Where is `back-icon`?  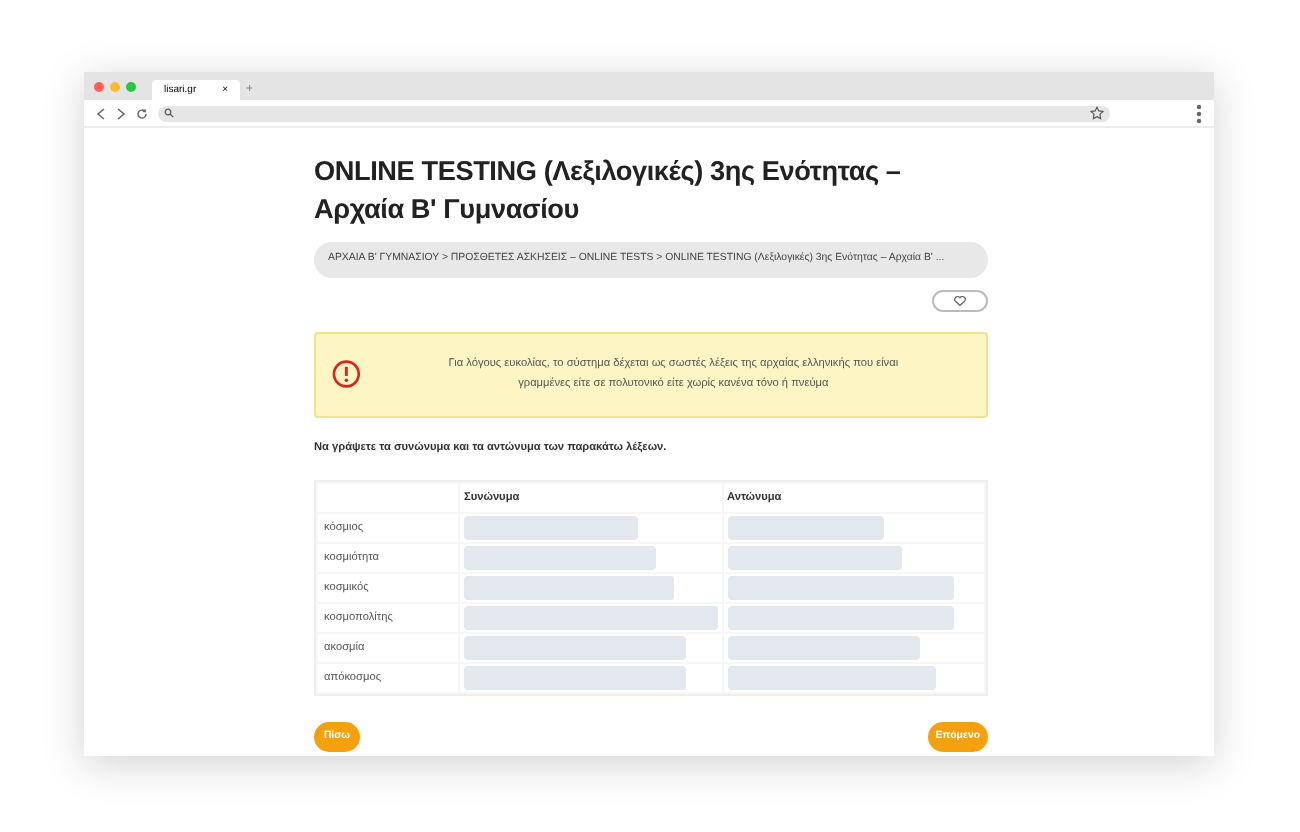
back-icon is located at coordinates (101, 113).